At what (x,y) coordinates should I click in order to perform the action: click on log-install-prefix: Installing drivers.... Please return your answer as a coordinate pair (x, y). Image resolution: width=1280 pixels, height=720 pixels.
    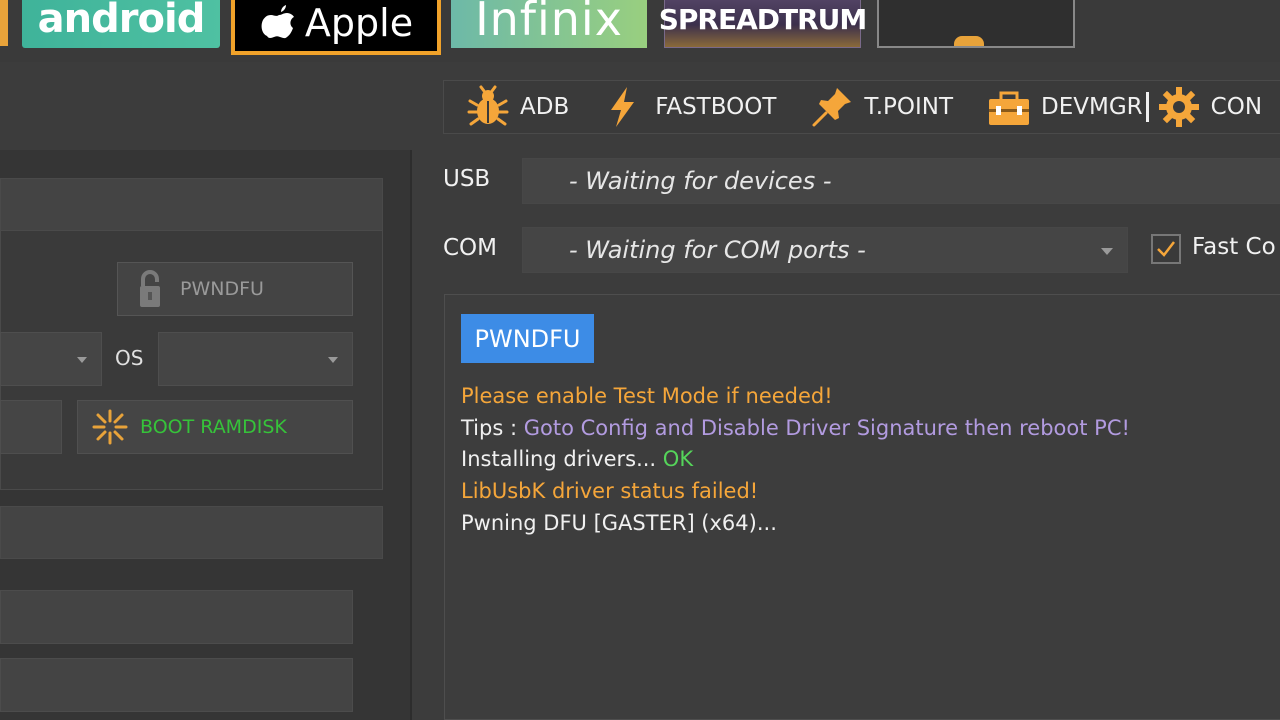
    Looking at the image, I should click on (562, 459).